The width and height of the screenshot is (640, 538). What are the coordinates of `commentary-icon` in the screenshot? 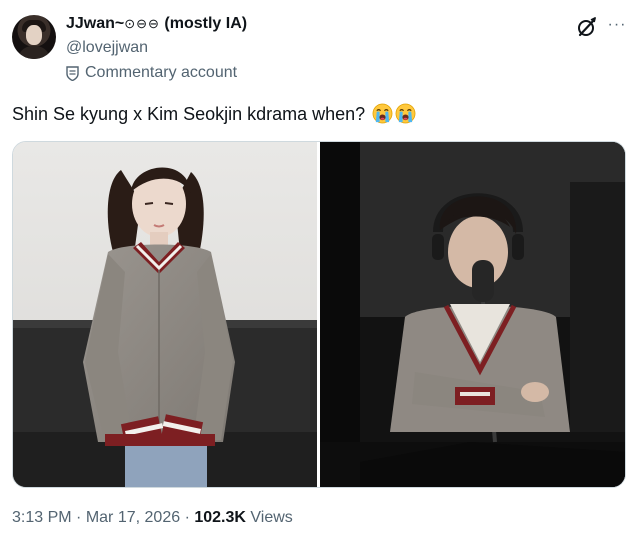 It's located at (72, 73).